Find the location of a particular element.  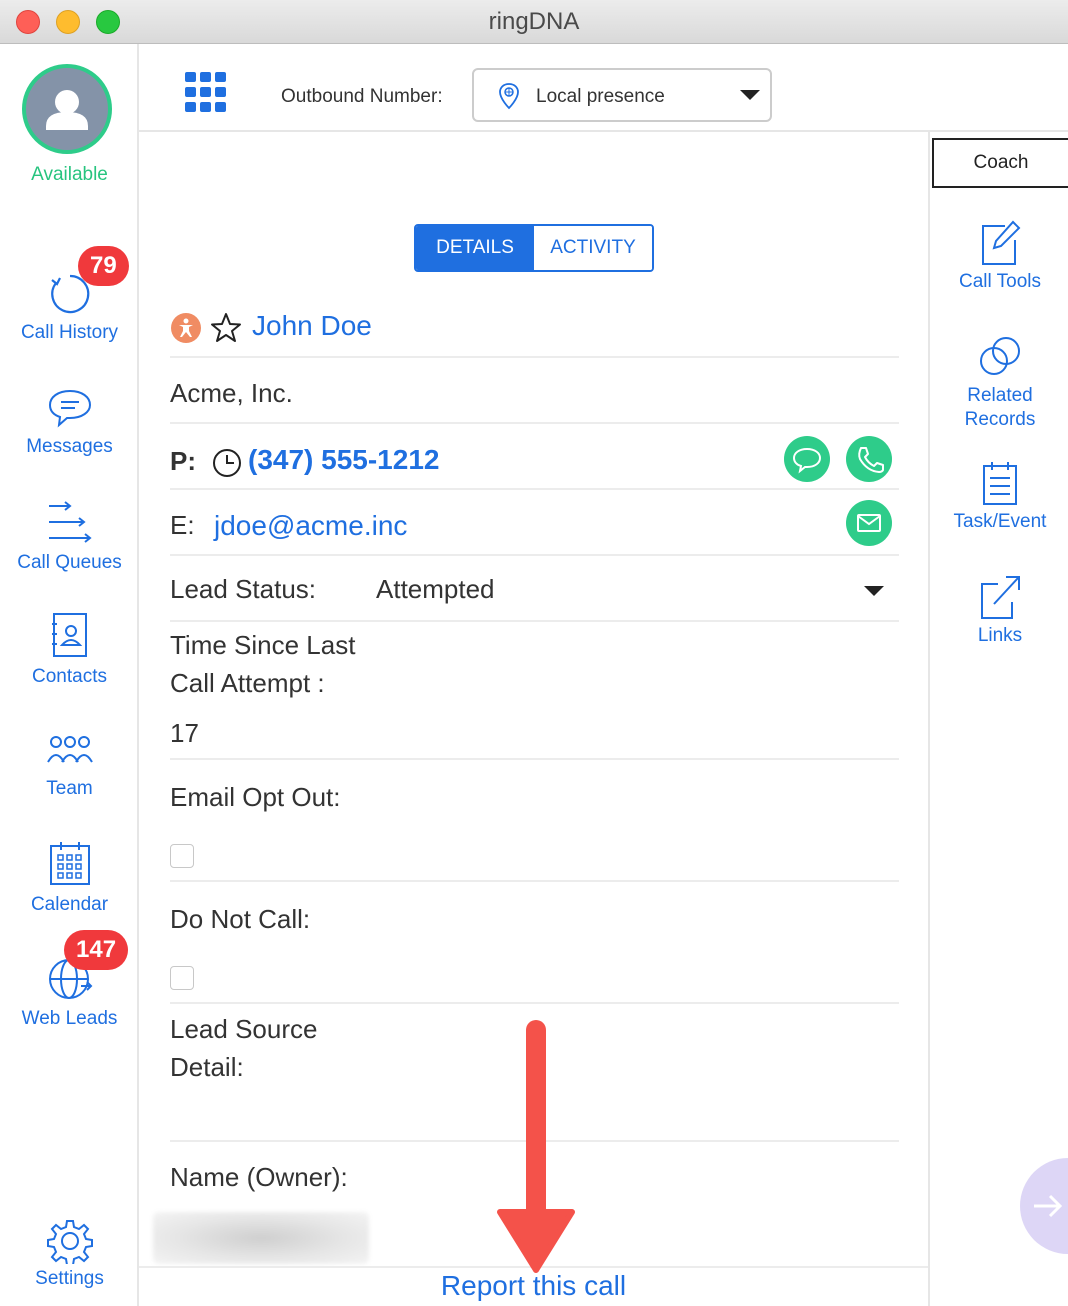

send-email-button is located at coordinates (869, 523).